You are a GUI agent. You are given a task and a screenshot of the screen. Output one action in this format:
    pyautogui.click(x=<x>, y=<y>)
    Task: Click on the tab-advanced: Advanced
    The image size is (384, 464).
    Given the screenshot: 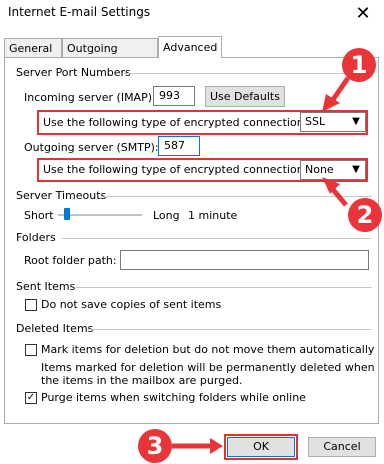 What is the action you would take?
    pyautogui.click(x=190, y=47)
    